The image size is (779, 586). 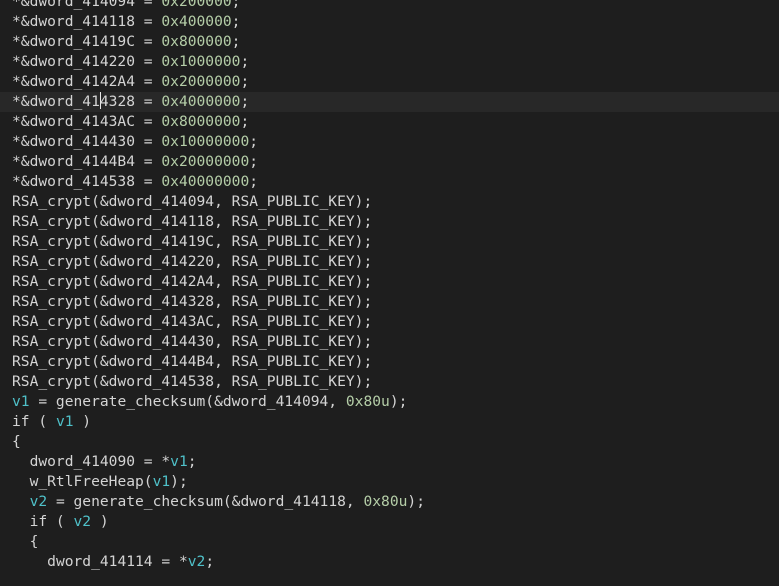 What do you see at coordinates (196, 21) in the screenshot?
I see `numeric-literal: 0x400000` at bounding box center [196, 21].